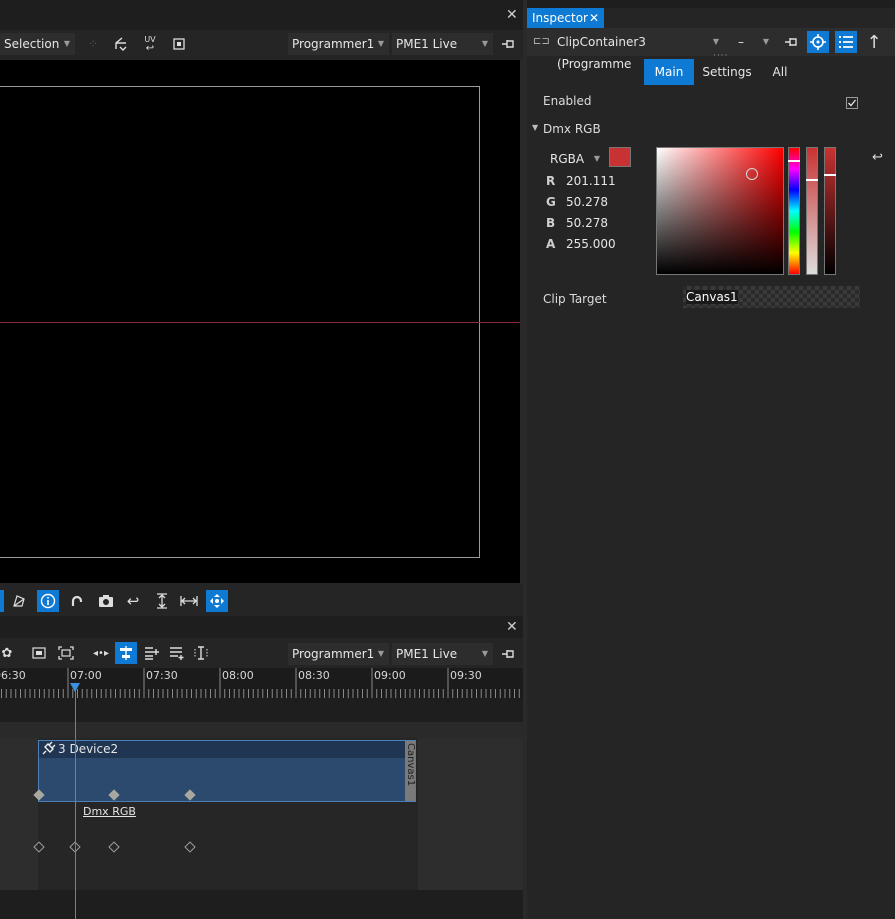  Describe the element at coordinates (109, 811) in the screenshot. I see `track-label: Dmx RGB` at that location.